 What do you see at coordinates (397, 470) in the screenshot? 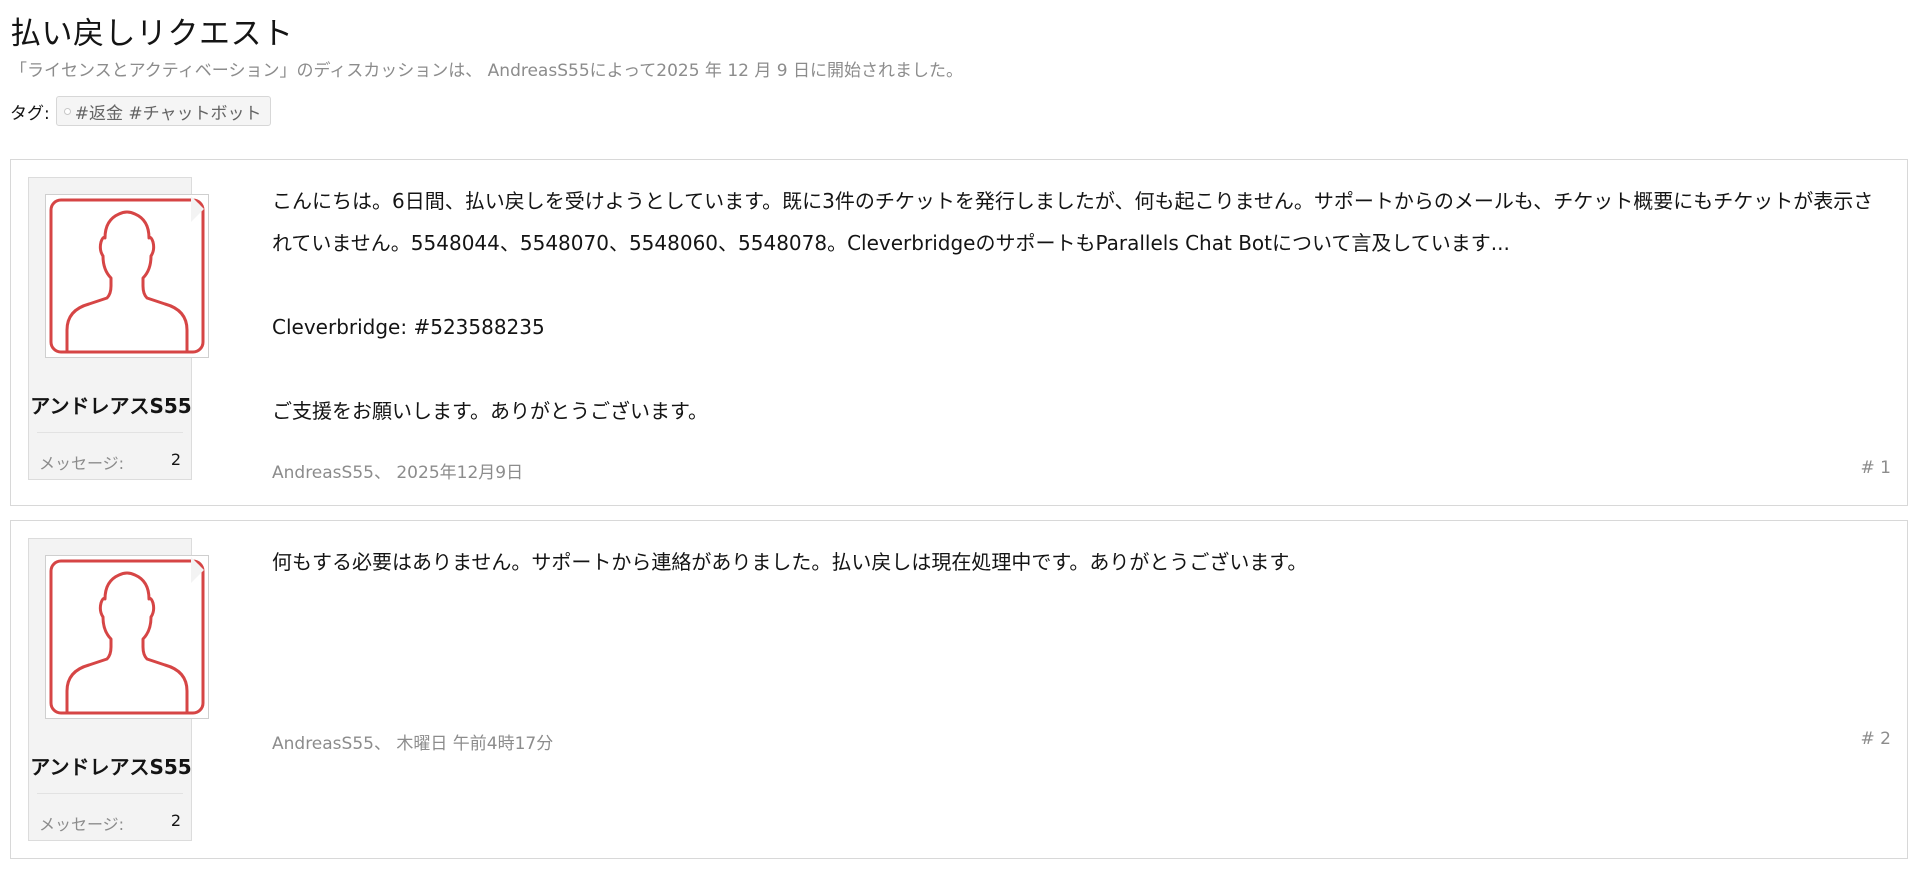
I see `post-meta: AndreasS55、 2025年12月9日` at bounding box center [397, 470].